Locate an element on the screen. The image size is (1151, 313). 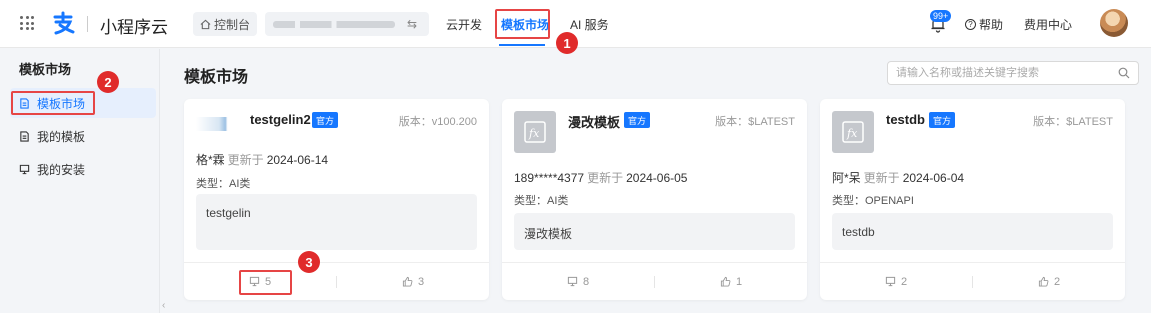
app-selector: ⇆ is located at coordinates (347, 24).